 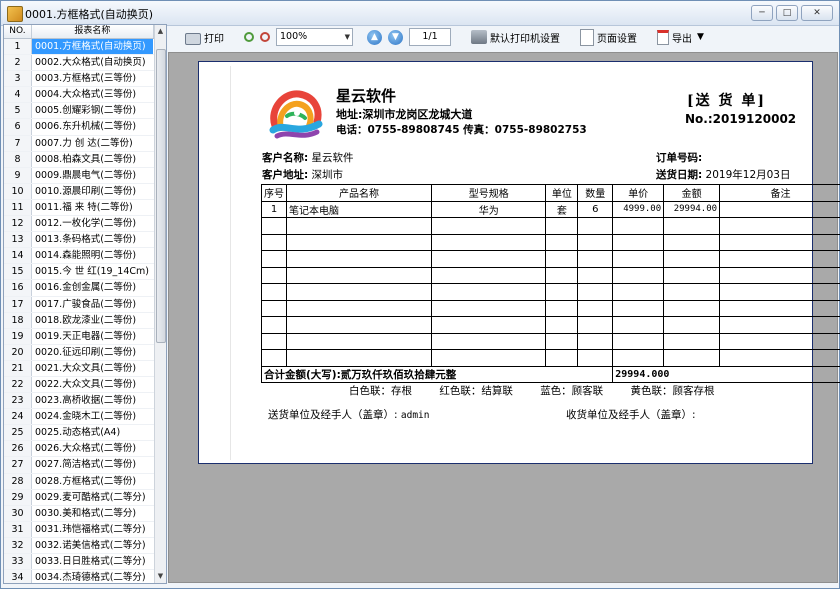 I want to click on list-item-name: 0019.天正电器(二等份), so click(x=86, y=336).